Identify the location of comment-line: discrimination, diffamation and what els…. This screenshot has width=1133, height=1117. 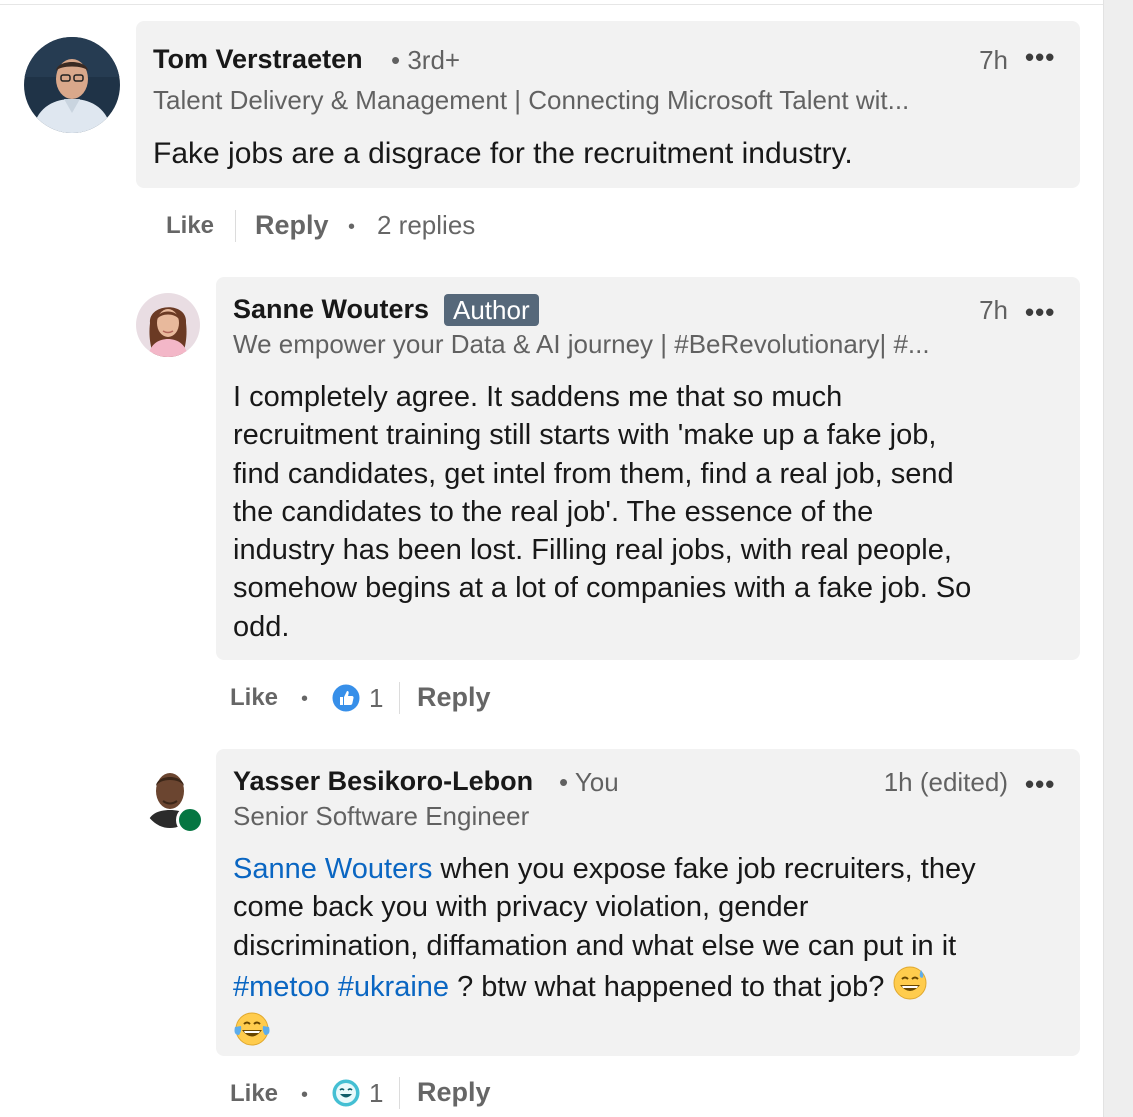
(595, 945).